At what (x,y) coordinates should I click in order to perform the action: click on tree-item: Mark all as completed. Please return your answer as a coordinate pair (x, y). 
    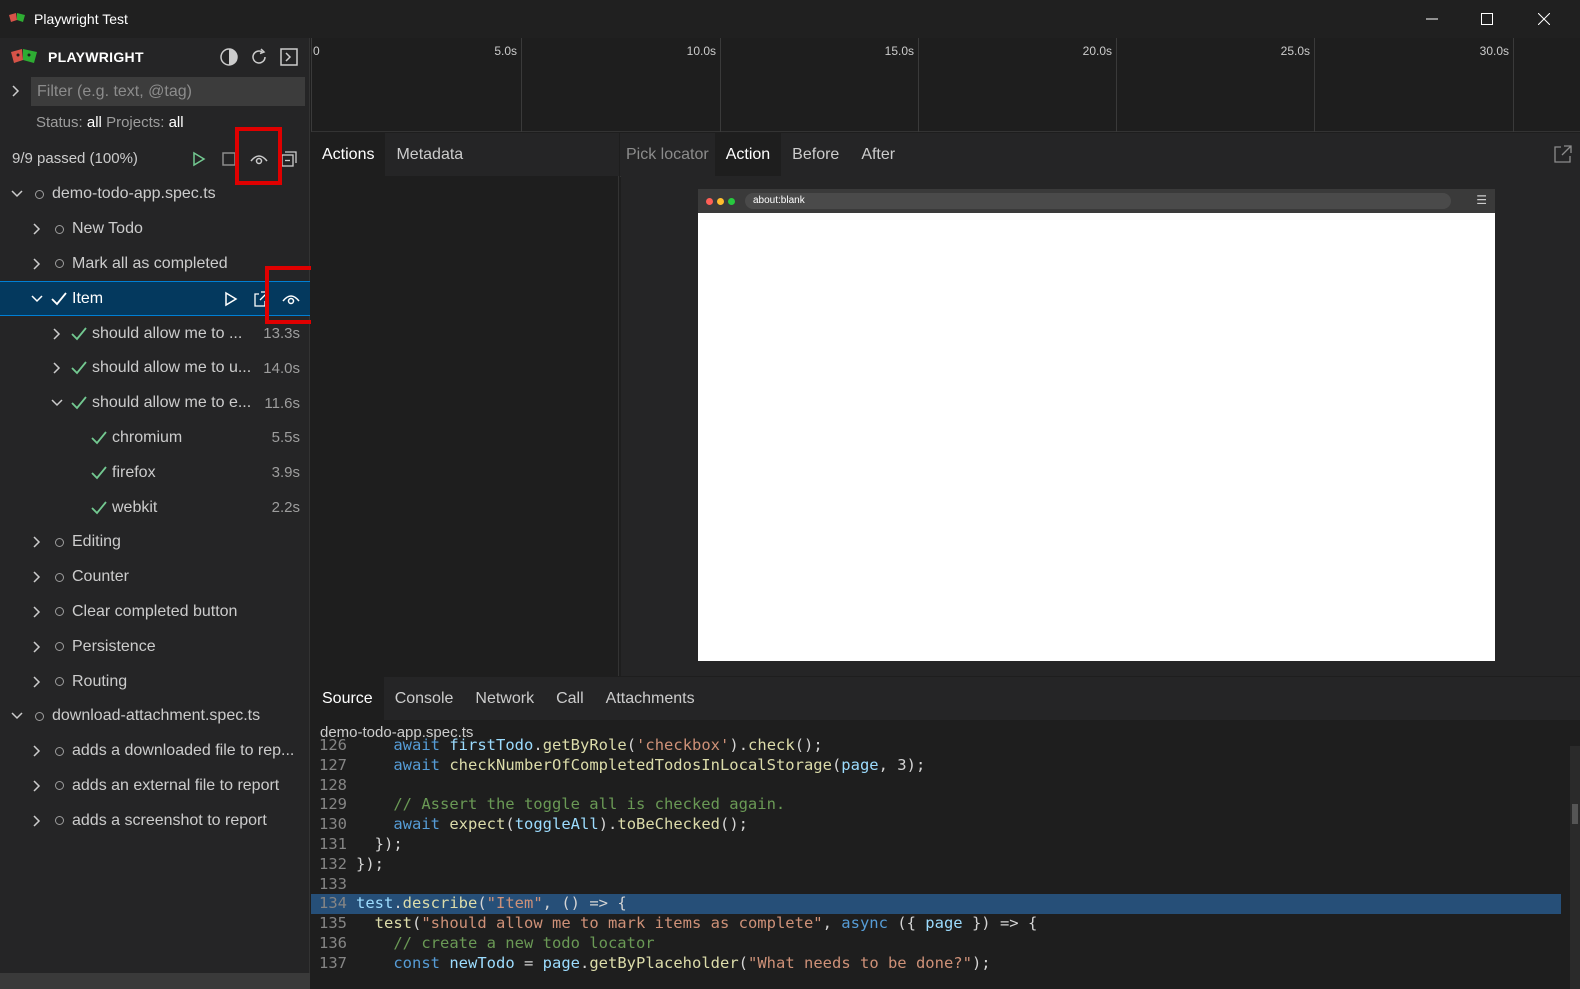
    Looking at the image, I should click on (155, 264).